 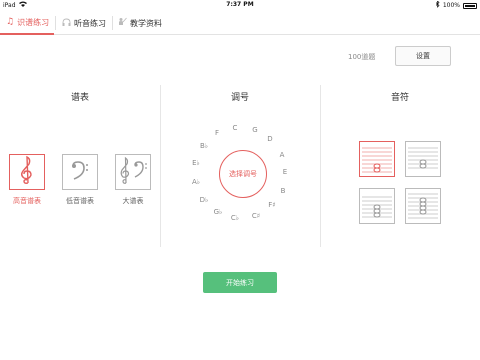 I want to click on treble-clef-label: 高音谱表, so click(x=27, y=201).